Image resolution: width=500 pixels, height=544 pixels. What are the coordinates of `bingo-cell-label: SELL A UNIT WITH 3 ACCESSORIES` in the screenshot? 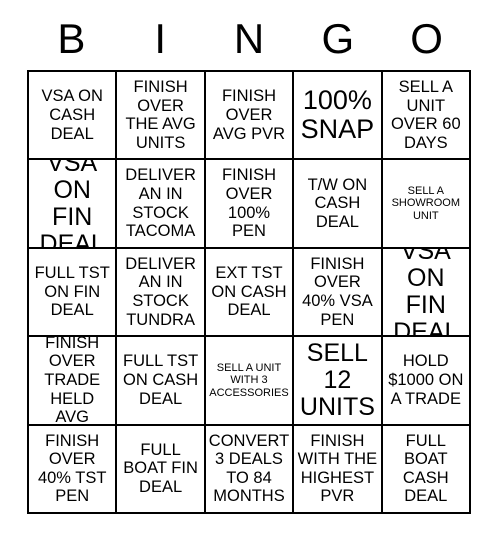 It's located at (249, 380).